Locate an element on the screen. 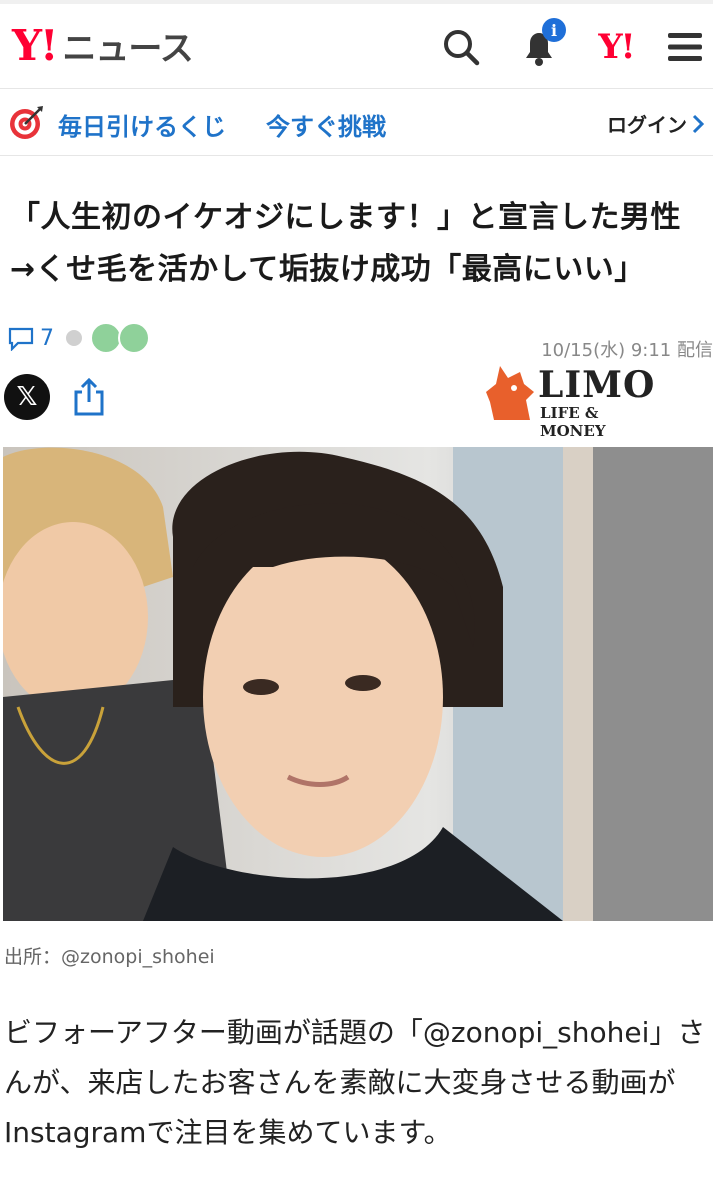 The image size is (713, 1200). reaction-faces is located at coordinates (107, 338).